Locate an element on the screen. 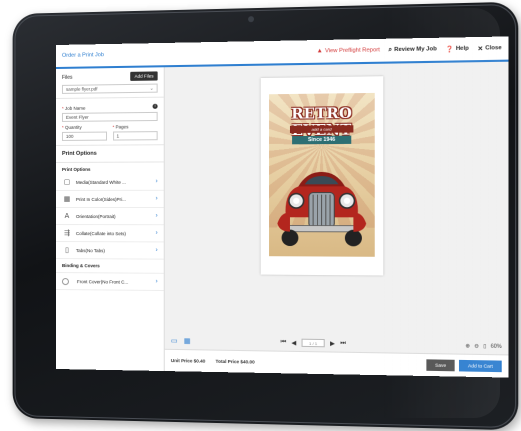 The height and width of the screenshot is (431, 521). add-files-button: Add Files is located at coordinates (144, 76).